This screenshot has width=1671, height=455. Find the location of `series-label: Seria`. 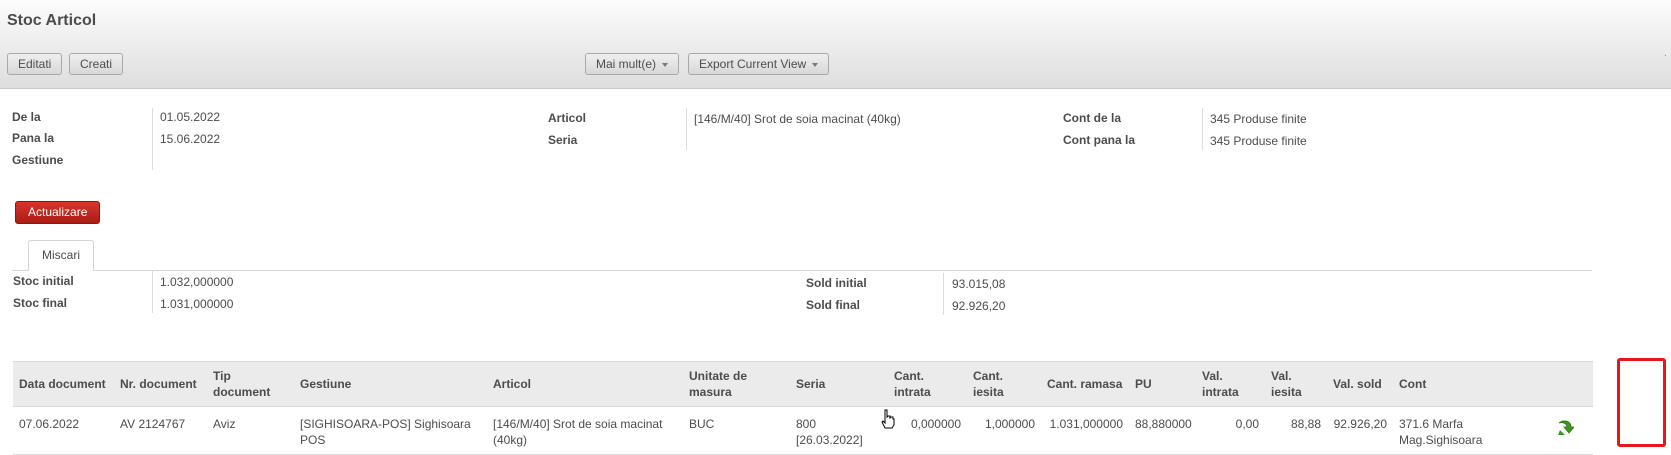

series-label: Seria is located at coordinates (563, 140).